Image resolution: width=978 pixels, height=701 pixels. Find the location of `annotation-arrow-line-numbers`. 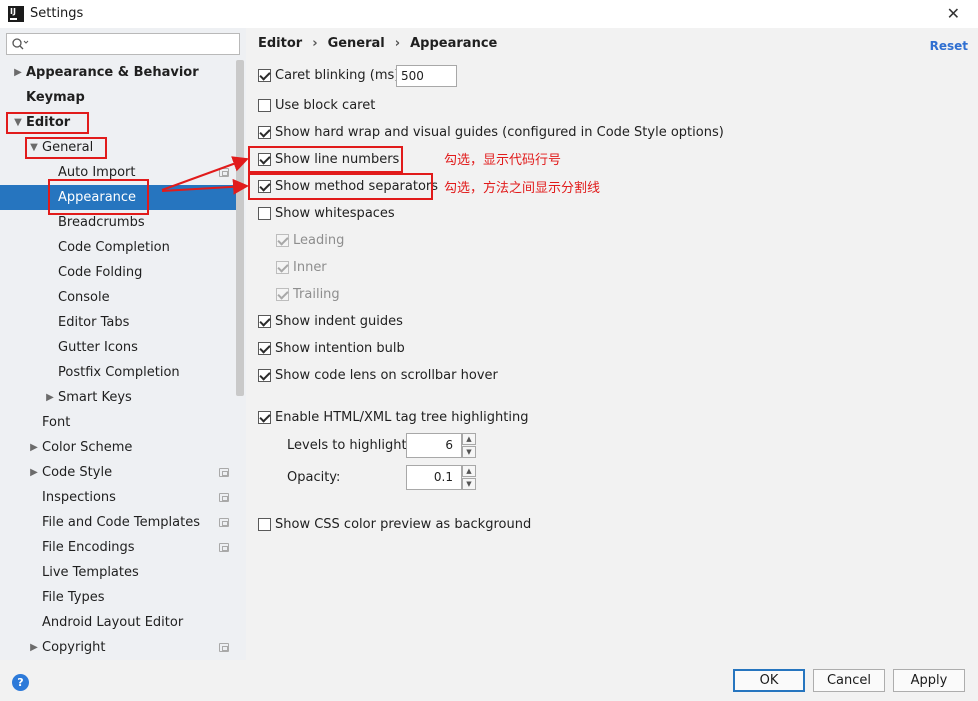

annotation-arrow-line-numbers is located at coordinates (205, 173).